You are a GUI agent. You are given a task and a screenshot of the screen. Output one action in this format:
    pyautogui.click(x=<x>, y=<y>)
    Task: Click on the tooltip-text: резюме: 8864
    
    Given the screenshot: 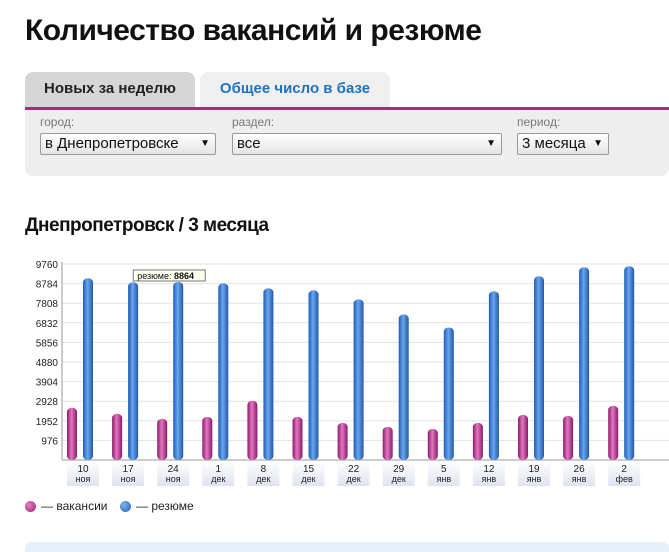 What is the action you would take?
    pyautogui.click(x=165, y=276)
    